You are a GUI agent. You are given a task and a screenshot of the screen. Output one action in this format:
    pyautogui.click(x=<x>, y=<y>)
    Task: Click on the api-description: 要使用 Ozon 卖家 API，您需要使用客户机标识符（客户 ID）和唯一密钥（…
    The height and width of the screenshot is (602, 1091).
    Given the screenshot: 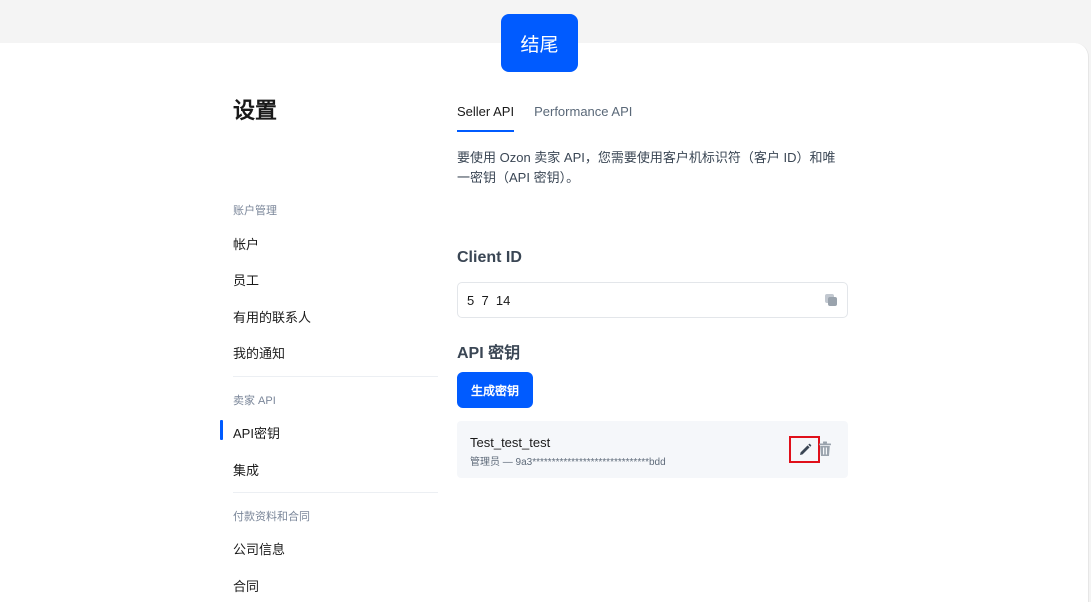 What is the action you would take?
    pyautogui.click(x=646, y=167)
    